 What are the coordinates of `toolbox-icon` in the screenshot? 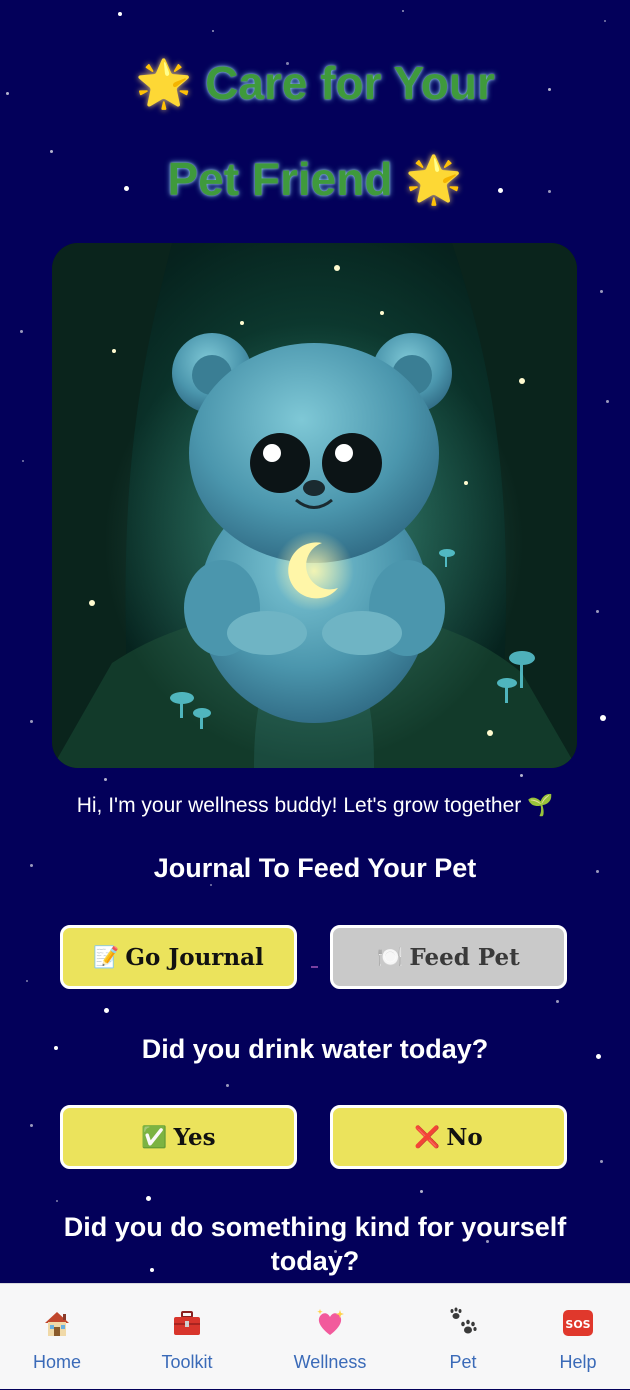 It's located at (187, 1323).